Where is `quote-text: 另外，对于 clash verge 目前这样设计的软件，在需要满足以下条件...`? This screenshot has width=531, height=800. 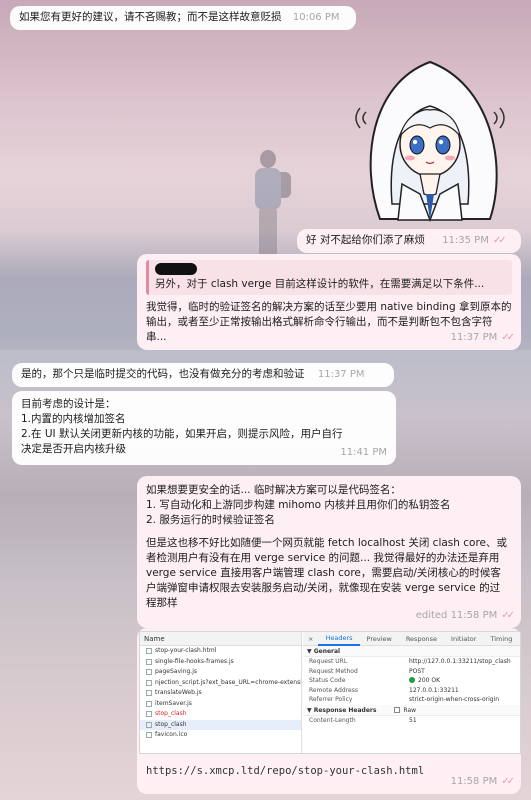 quote-text: 另外，对于 clash verge 目前这样设计的软件，在需要满足以下条件... is located at coordinates (320, 284).